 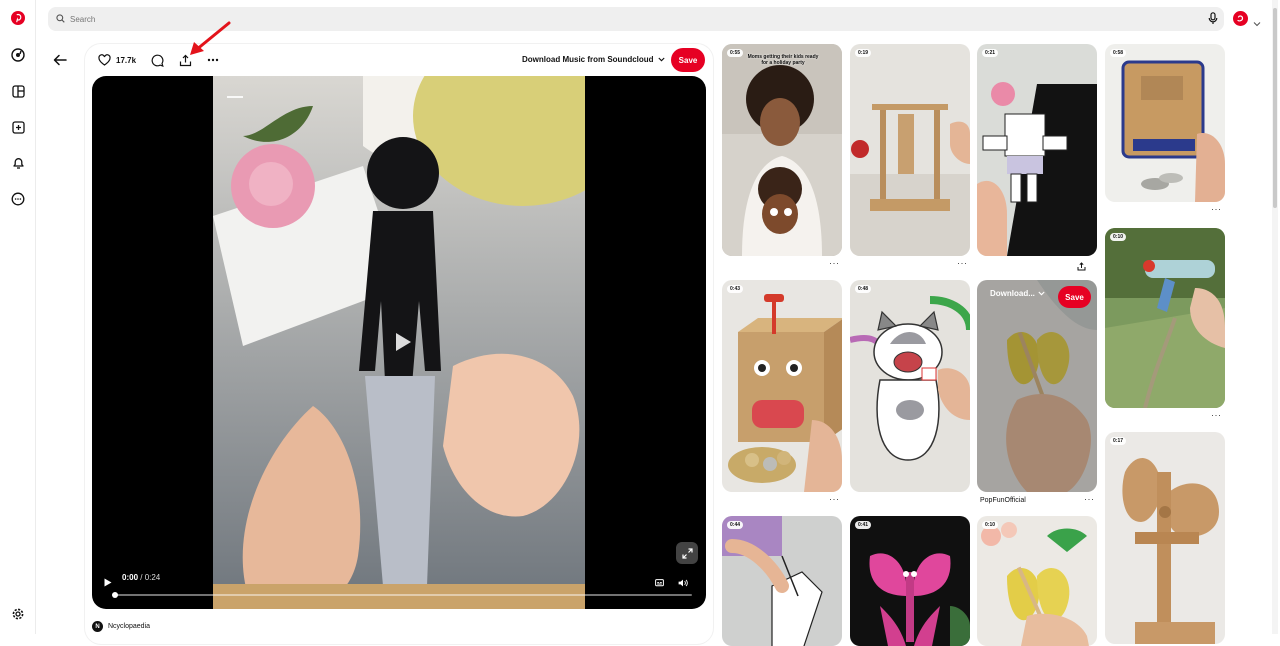 What do you see at coordinates (399, 587) in the screenshot?
I see `video-controls` at bounding box center [399, 587].